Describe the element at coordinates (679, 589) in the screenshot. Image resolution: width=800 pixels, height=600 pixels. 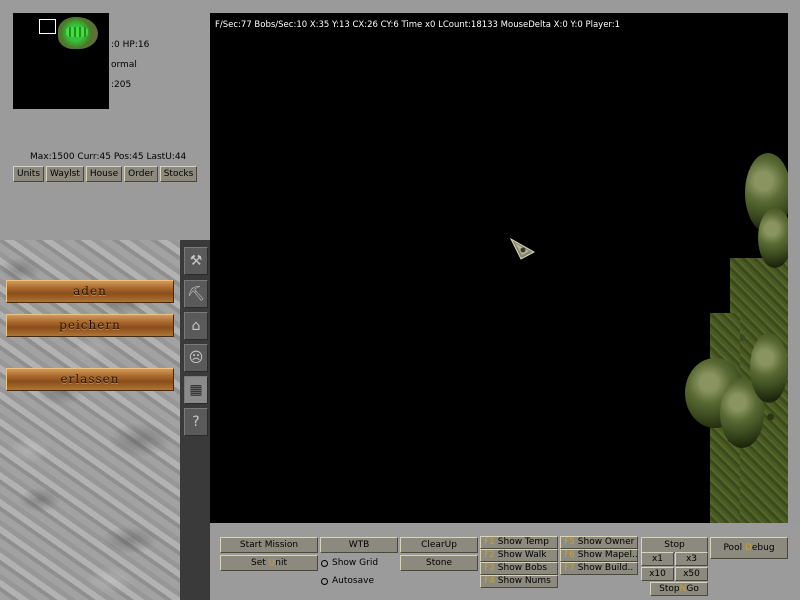
I see `stop-n-go-button: StopNGo` at that location.